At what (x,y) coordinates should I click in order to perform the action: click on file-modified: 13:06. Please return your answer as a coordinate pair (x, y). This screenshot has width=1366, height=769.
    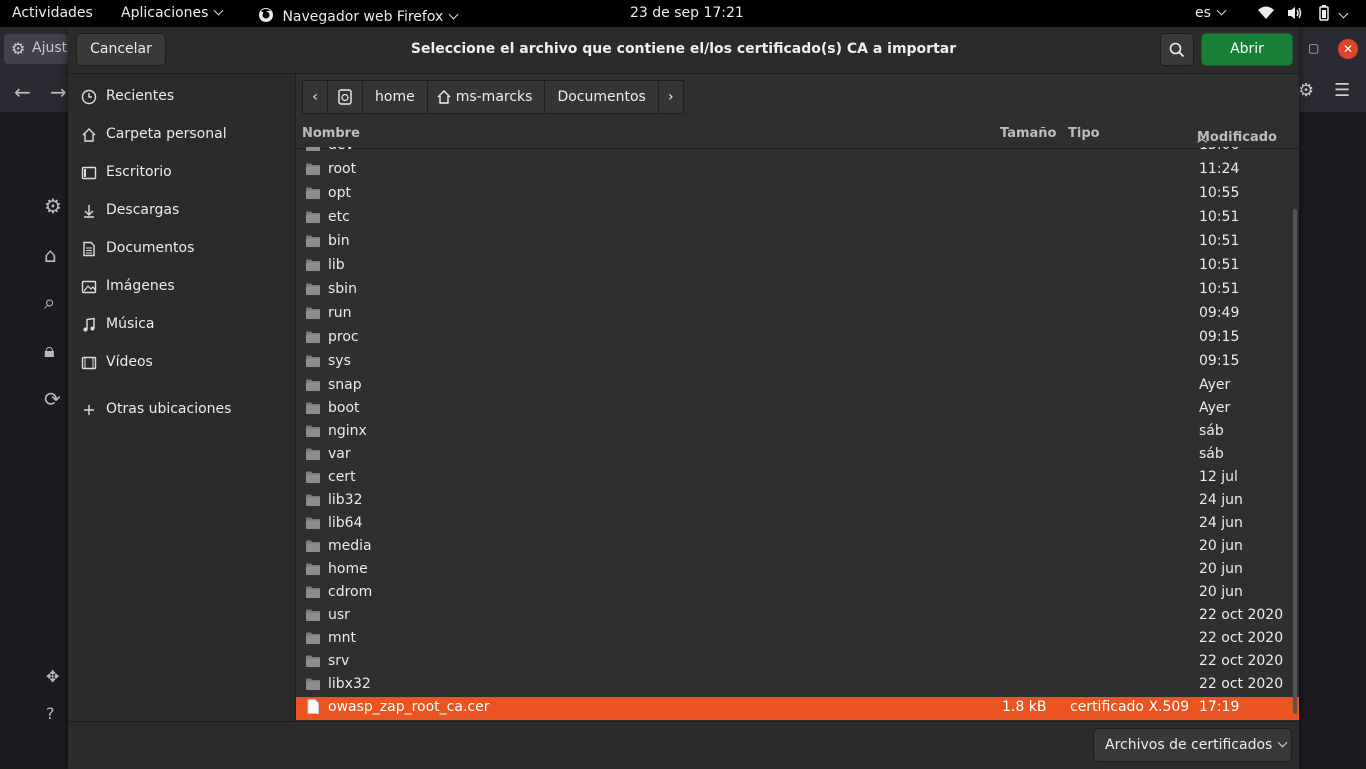
    Looking at the image, I should click on (1219, 150).